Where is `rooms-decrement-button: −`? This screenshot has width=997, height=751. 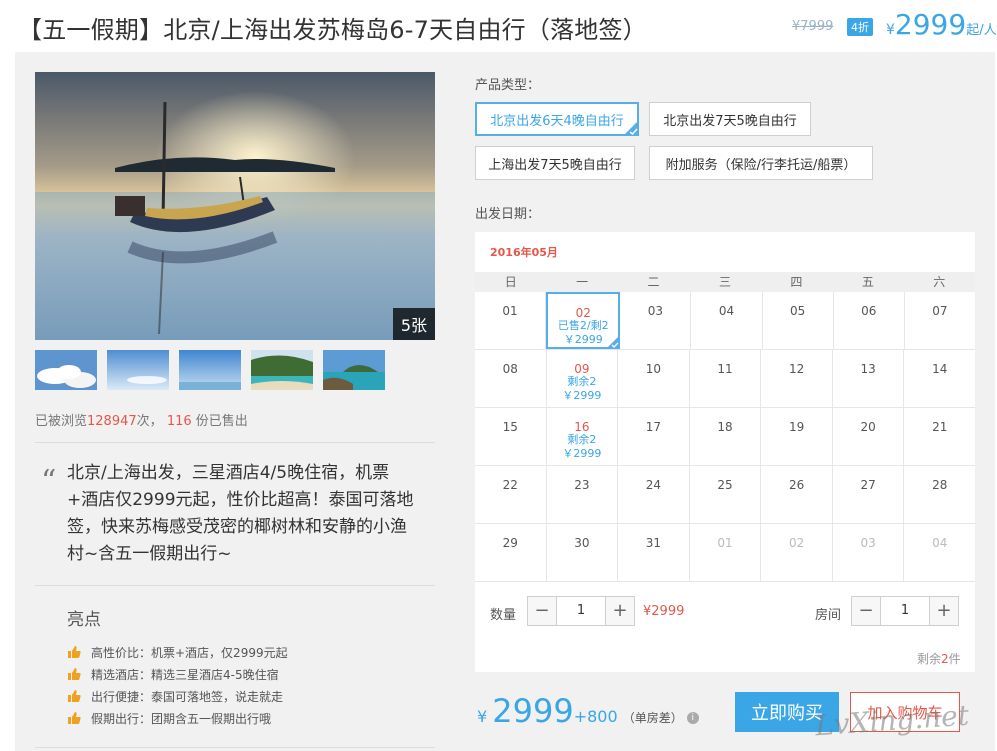
rooms-decrement-button: − is located at coordinates (866, 611).